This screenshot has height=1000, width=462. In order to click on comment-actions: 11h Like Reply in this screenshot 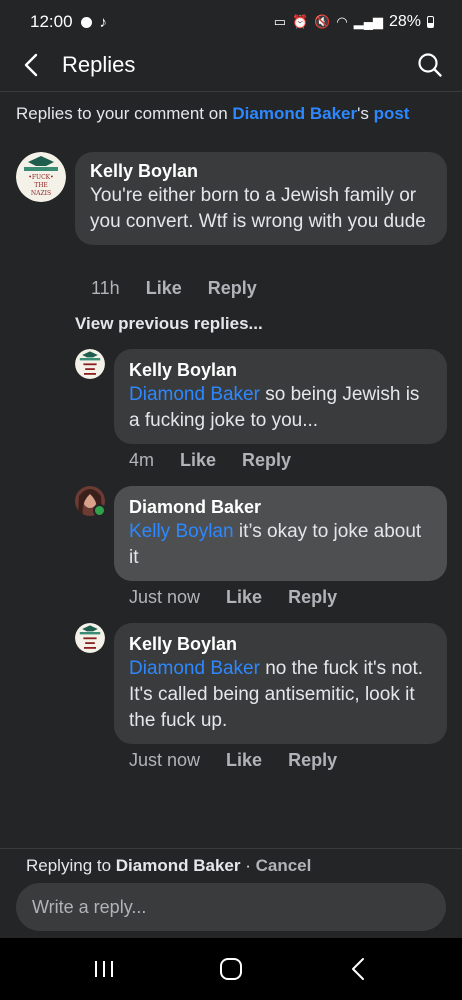, I will do `click(174, 288)`.